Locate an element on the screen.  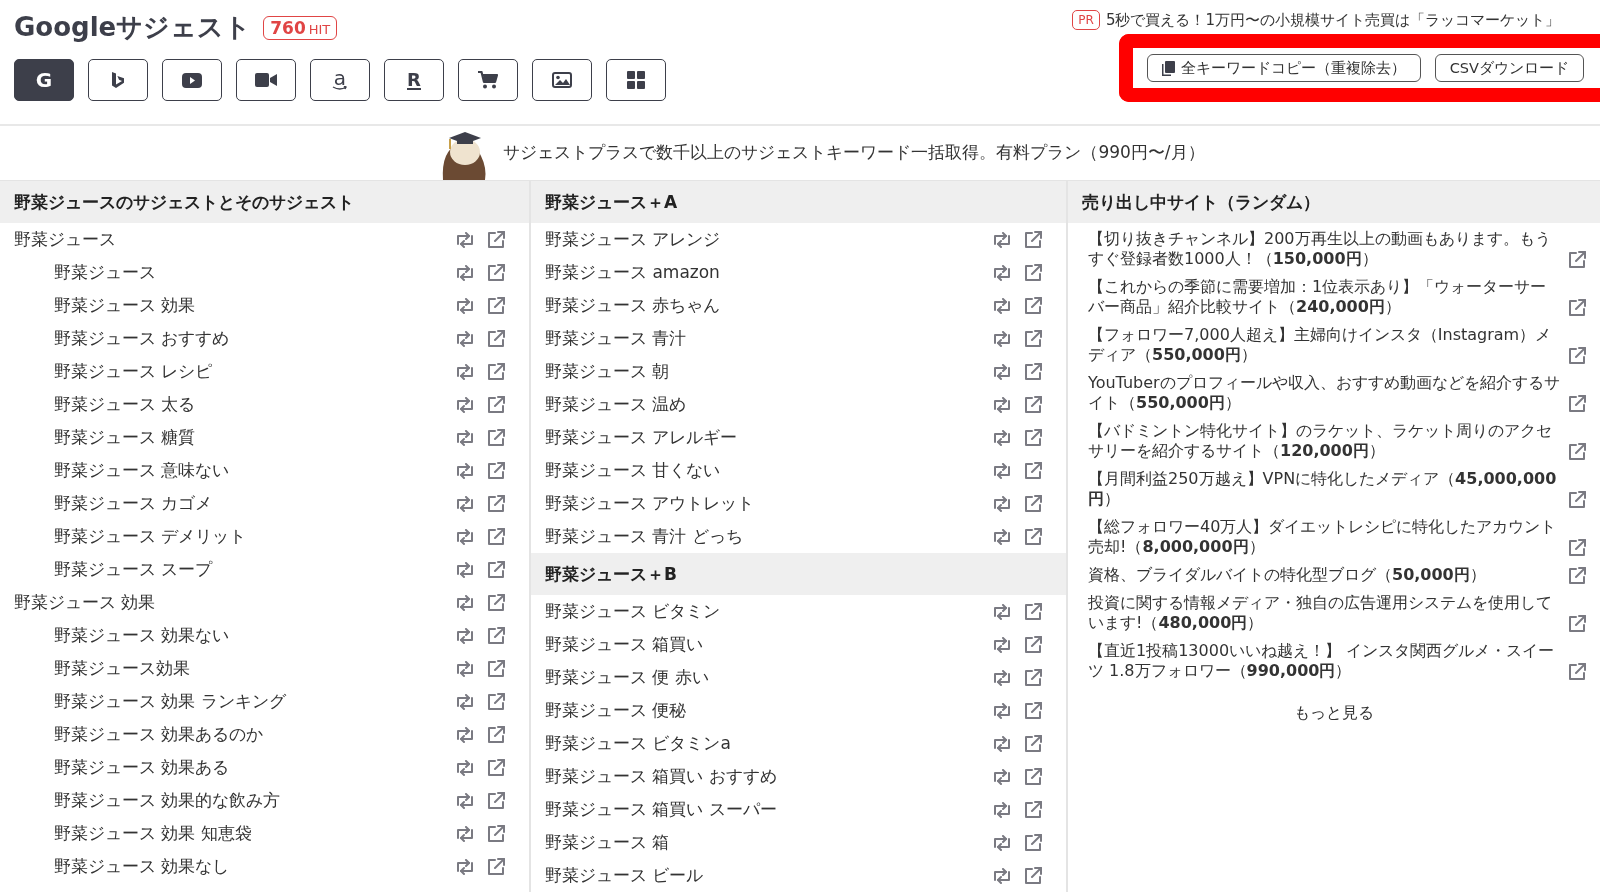
site-listing-link: 【これからの季節に需要増加：1位表示あり】「ウォーターサーバー商品」紹介比較サイト（240,000円） is located at coordinates (1325, 297).